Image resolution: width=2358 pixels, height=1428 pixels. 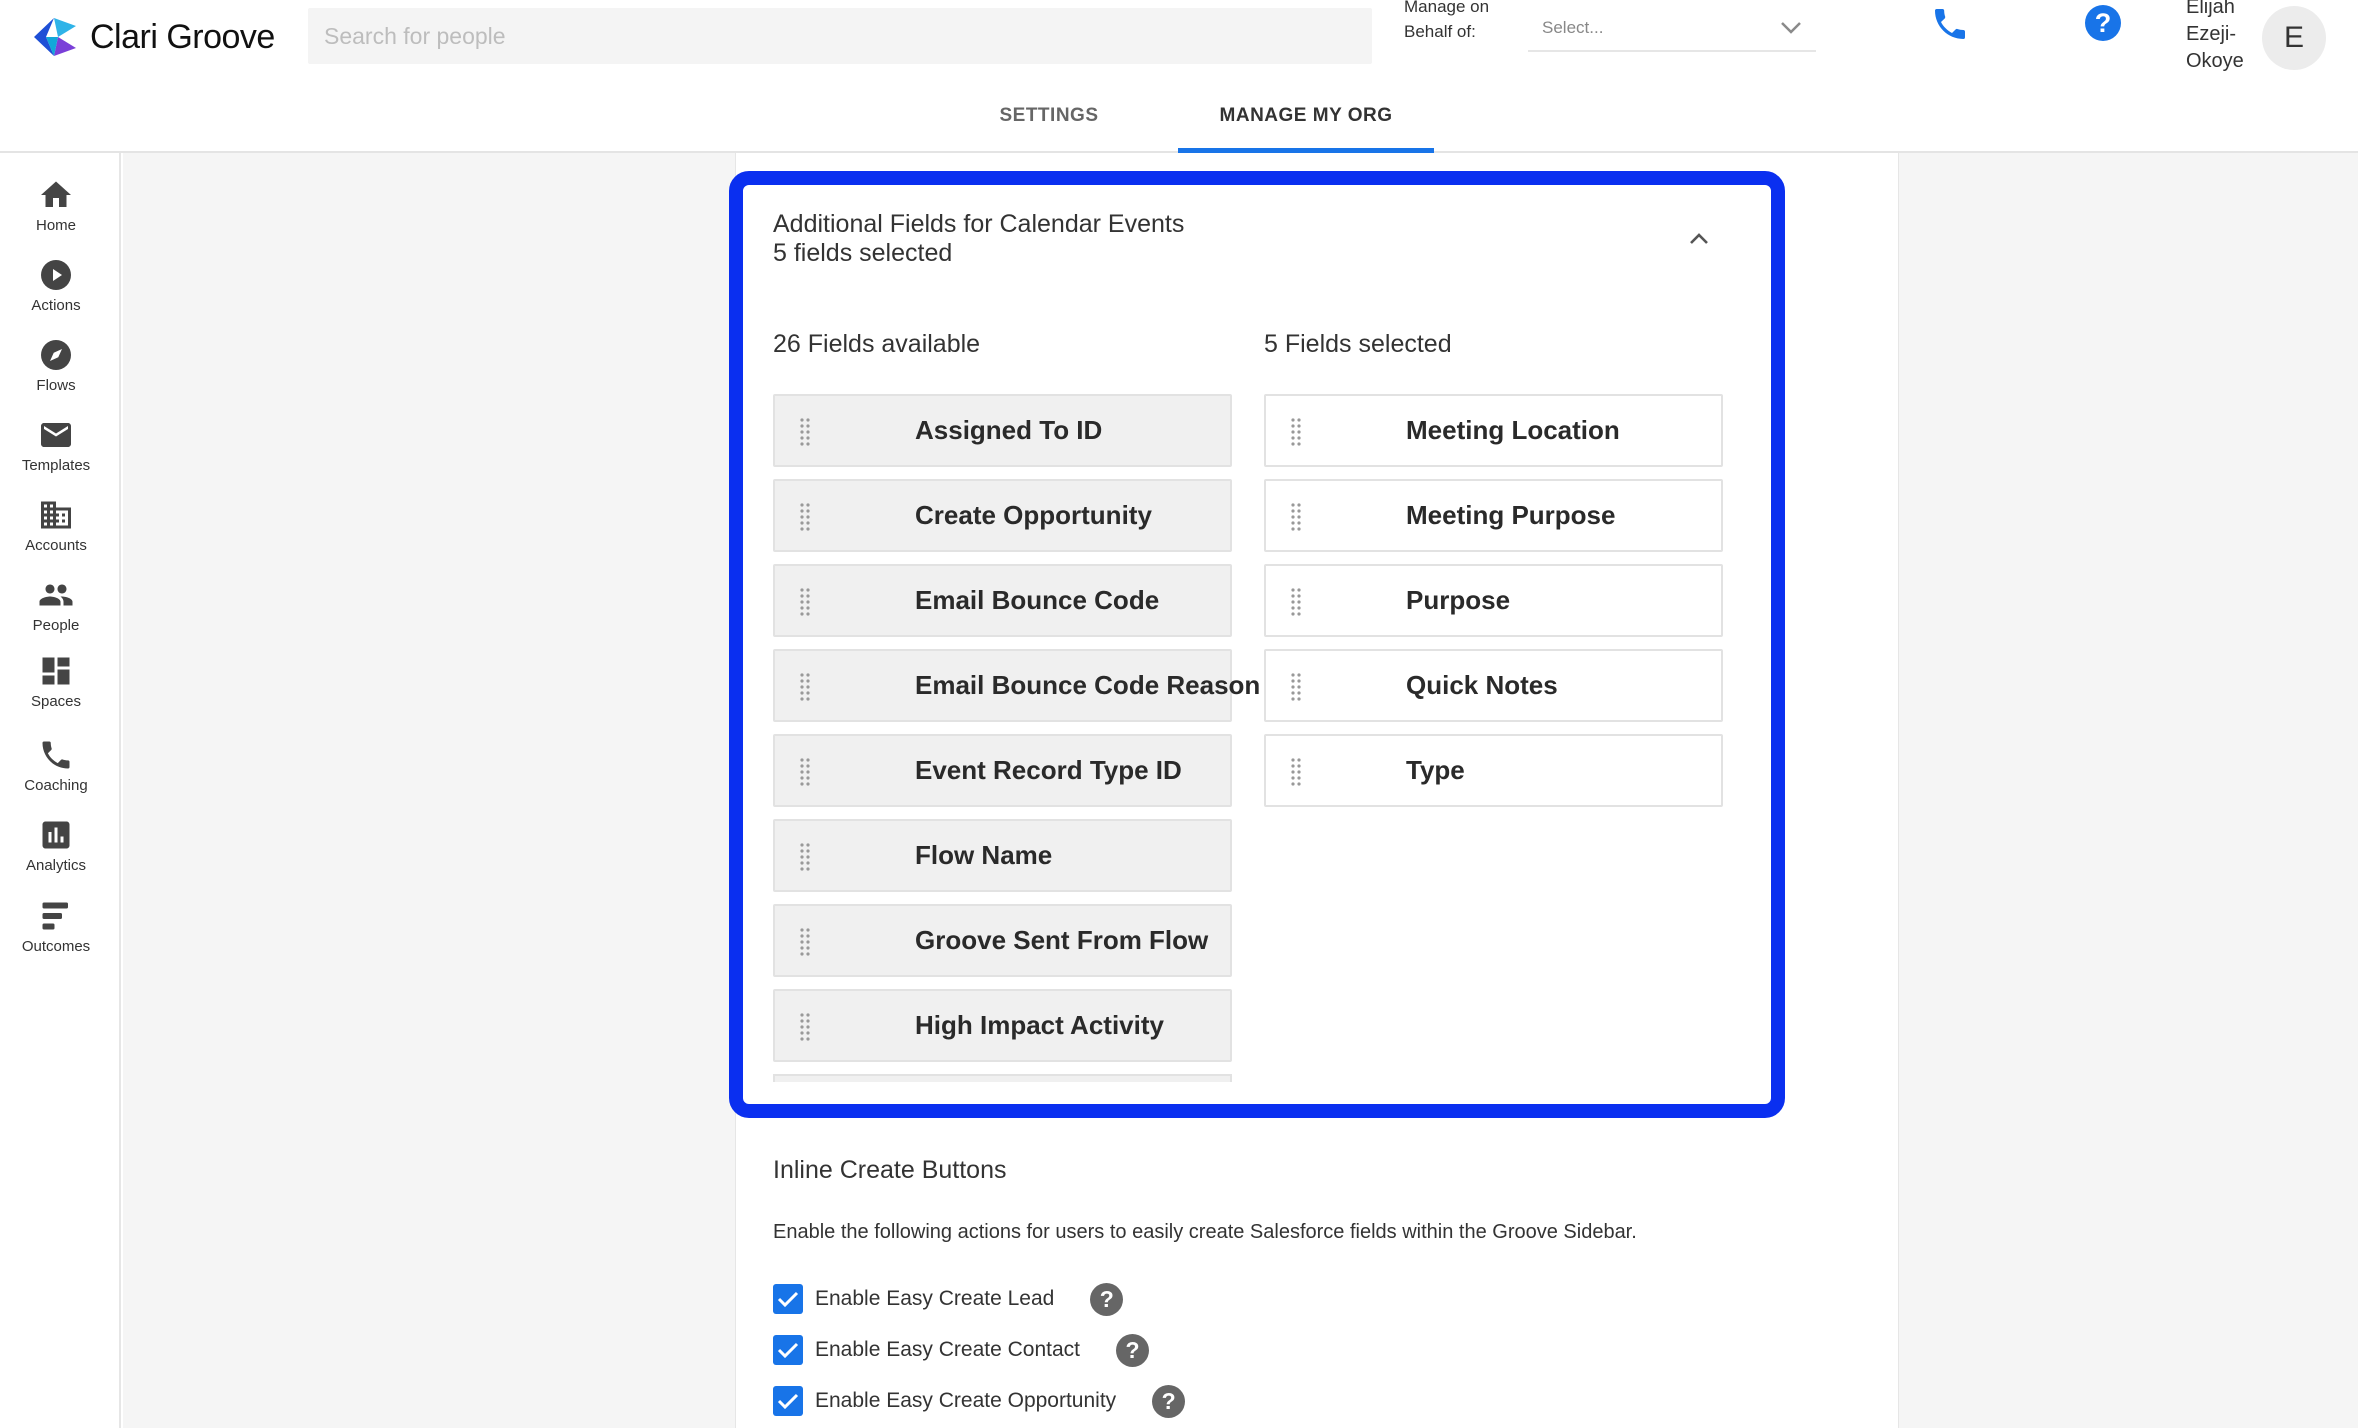 I want to click on tab-settings: SETTINGS, so click(x=1049, y=124).